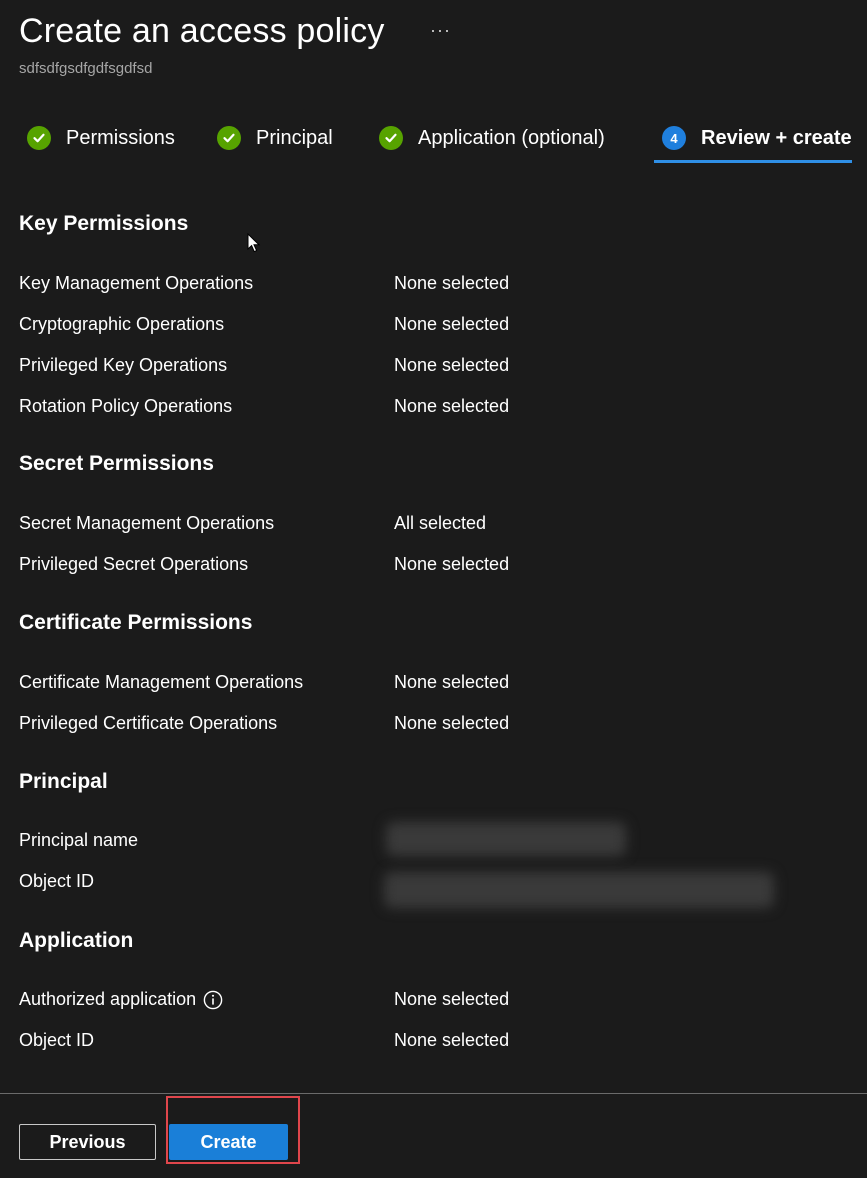 Image resolution: width=867 pixels, height=1178 pixels. I want to click on active-tab-indicator, so click(753, 161).